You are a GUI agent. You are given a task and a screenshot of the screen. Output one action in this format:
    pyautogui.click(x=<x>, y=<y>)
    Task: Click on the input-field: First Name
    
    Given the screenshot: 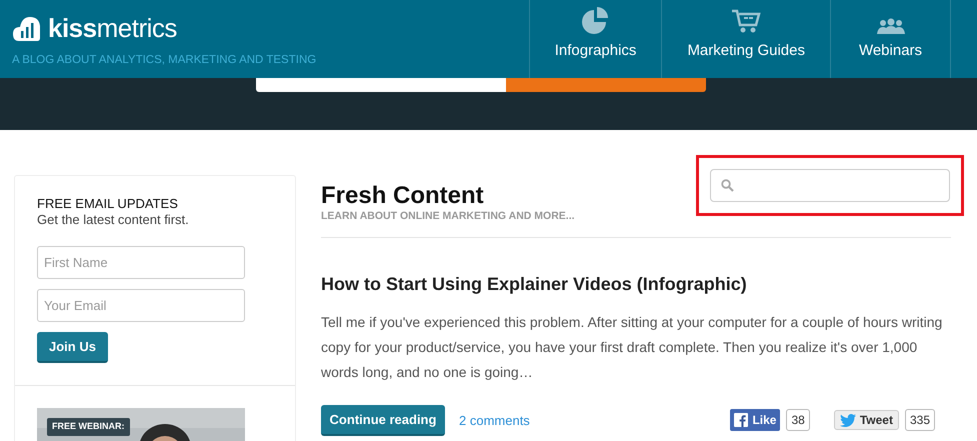 What is the action you would take?
    pyautogui.click(x=141, y=262)
    